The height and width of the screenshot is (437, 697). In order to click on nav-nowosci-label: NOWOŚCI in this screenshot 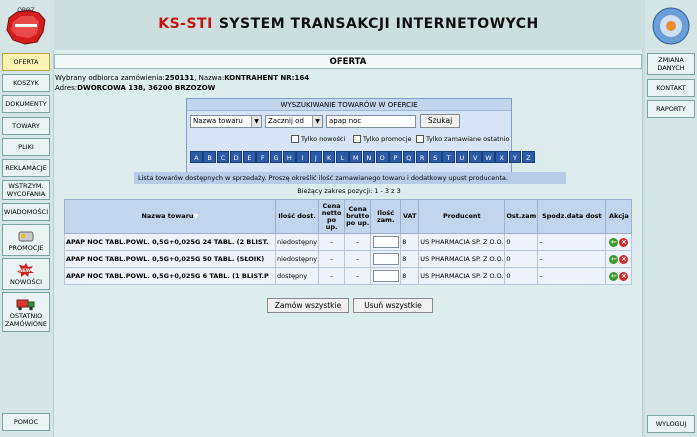, I will do `click(26, 282)`.